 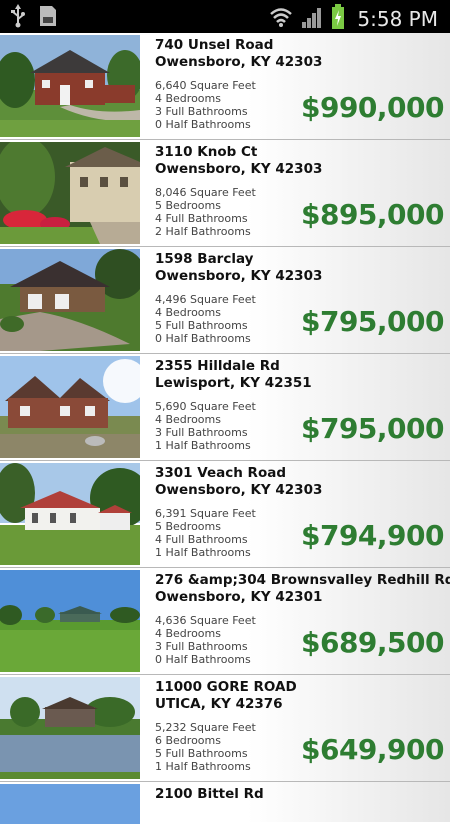 What do you see at coordinates (397, 19) in the screenshot?
I see `clock: 5:58 PM` at bounding box center [397, 19].